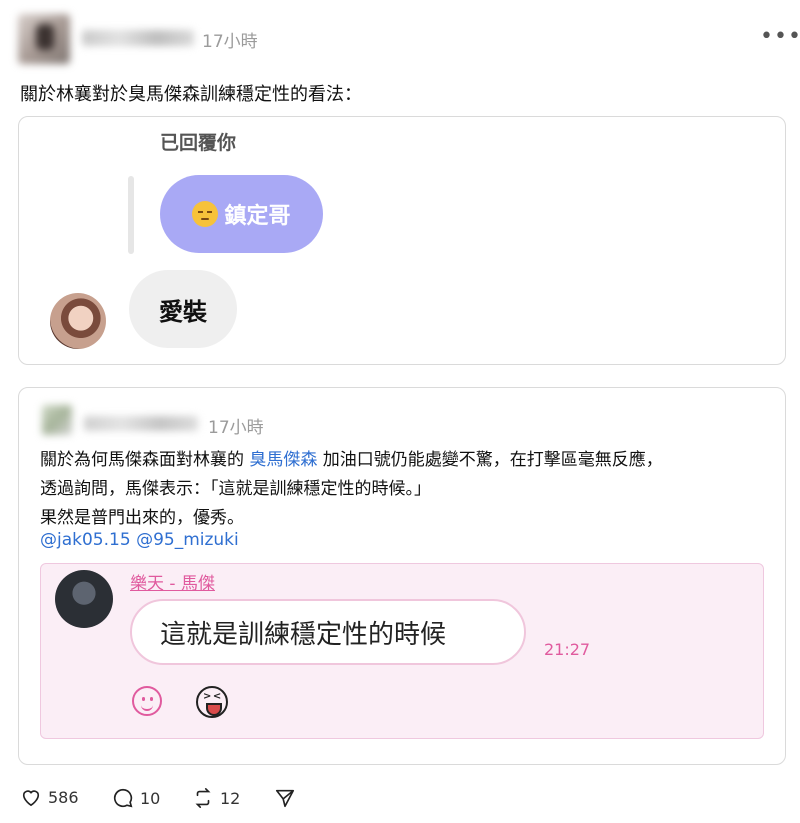  What do you see at coordinates (172, 584) in the screenshot?
I see `chat-sender-name: 樂天 - 馬傑` at bounding box center [172, 584].